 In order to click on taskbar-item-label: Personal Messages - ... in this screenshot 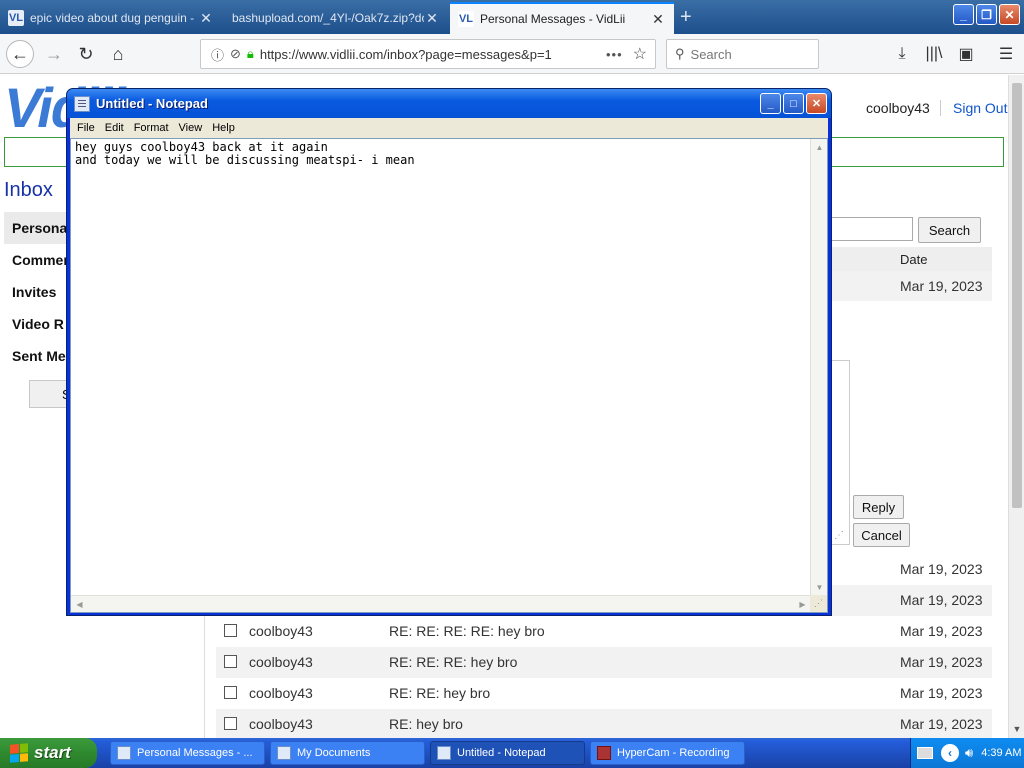, I will do `click(195, 753)`.